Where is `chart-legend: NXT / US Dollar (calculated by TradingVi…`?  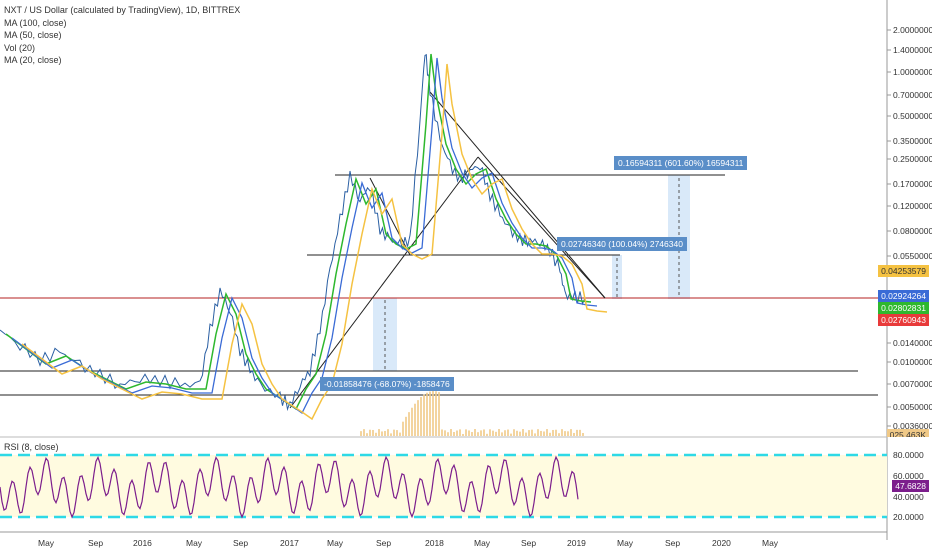 chart-legend: NXT / US Dollar (calculated by TradingVi… is located at coordinates (122, 35).